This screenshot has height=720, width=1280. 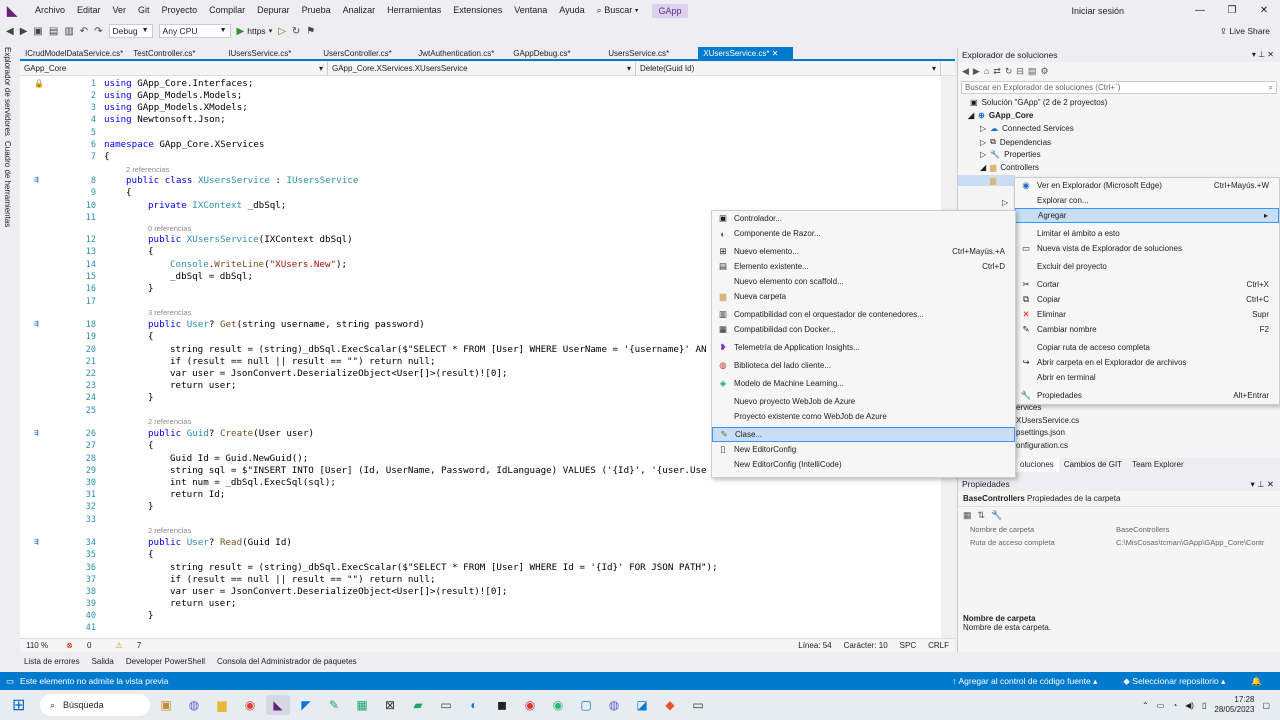 What do you see at coordinates (698, 705) in the screenshot?
I see `terminal-icon: ▭` at bounding box center [698, 705].